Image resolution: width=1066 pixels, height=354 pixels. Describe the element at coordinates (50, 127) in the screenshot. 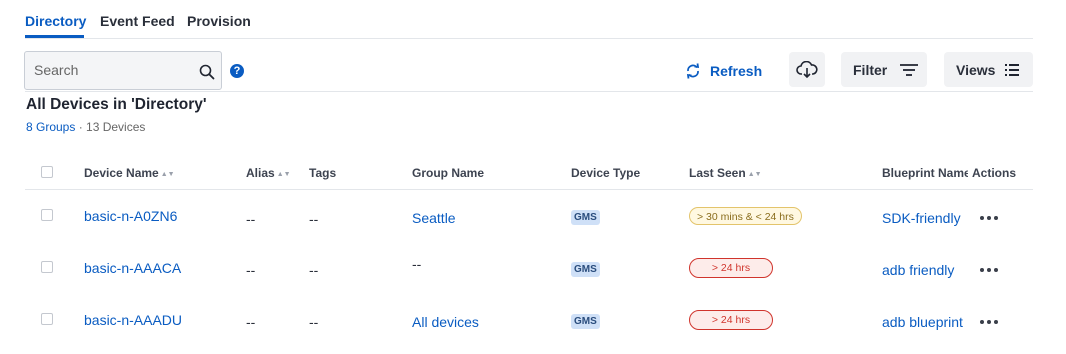

I see `groups-link: 8 Groups` at that location.